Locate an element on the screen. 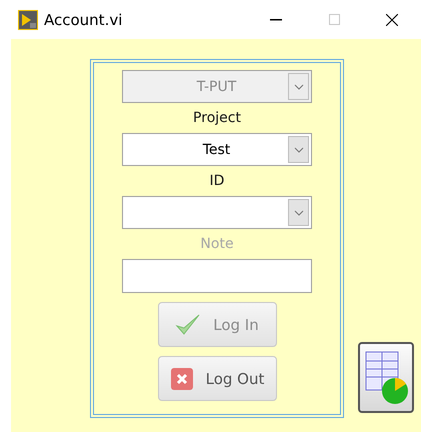 The width and height of the screenshot is (421, 432). window-title: Account.vi is located at coordinates (84, 19).